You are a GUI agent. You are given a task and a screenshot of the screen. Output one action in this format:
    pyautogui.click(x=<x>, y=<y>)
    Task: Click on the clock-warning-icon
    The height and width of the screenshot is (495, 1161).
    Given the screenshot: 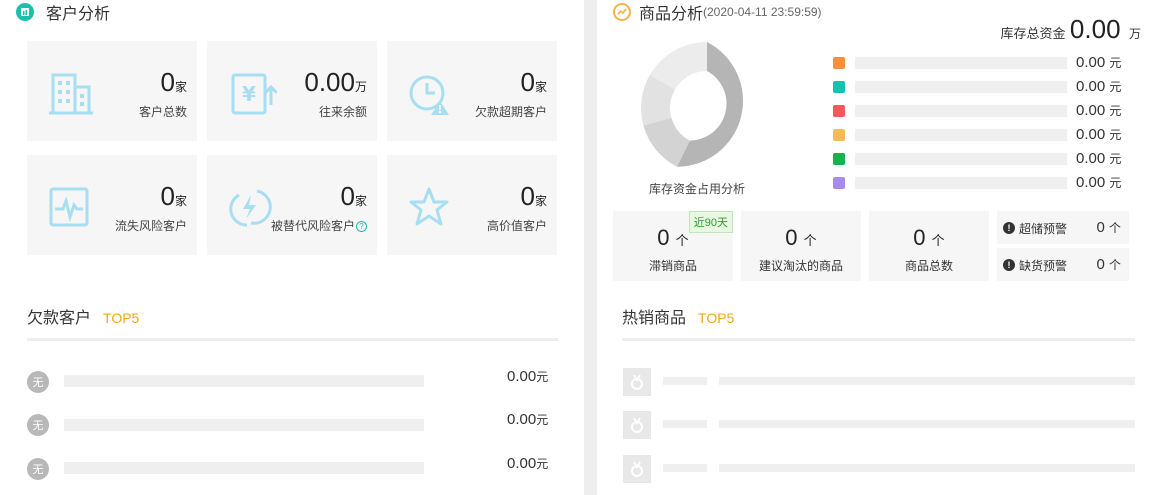 What is the action you would take?
    pyautogui.click(x=429, y=95)
    